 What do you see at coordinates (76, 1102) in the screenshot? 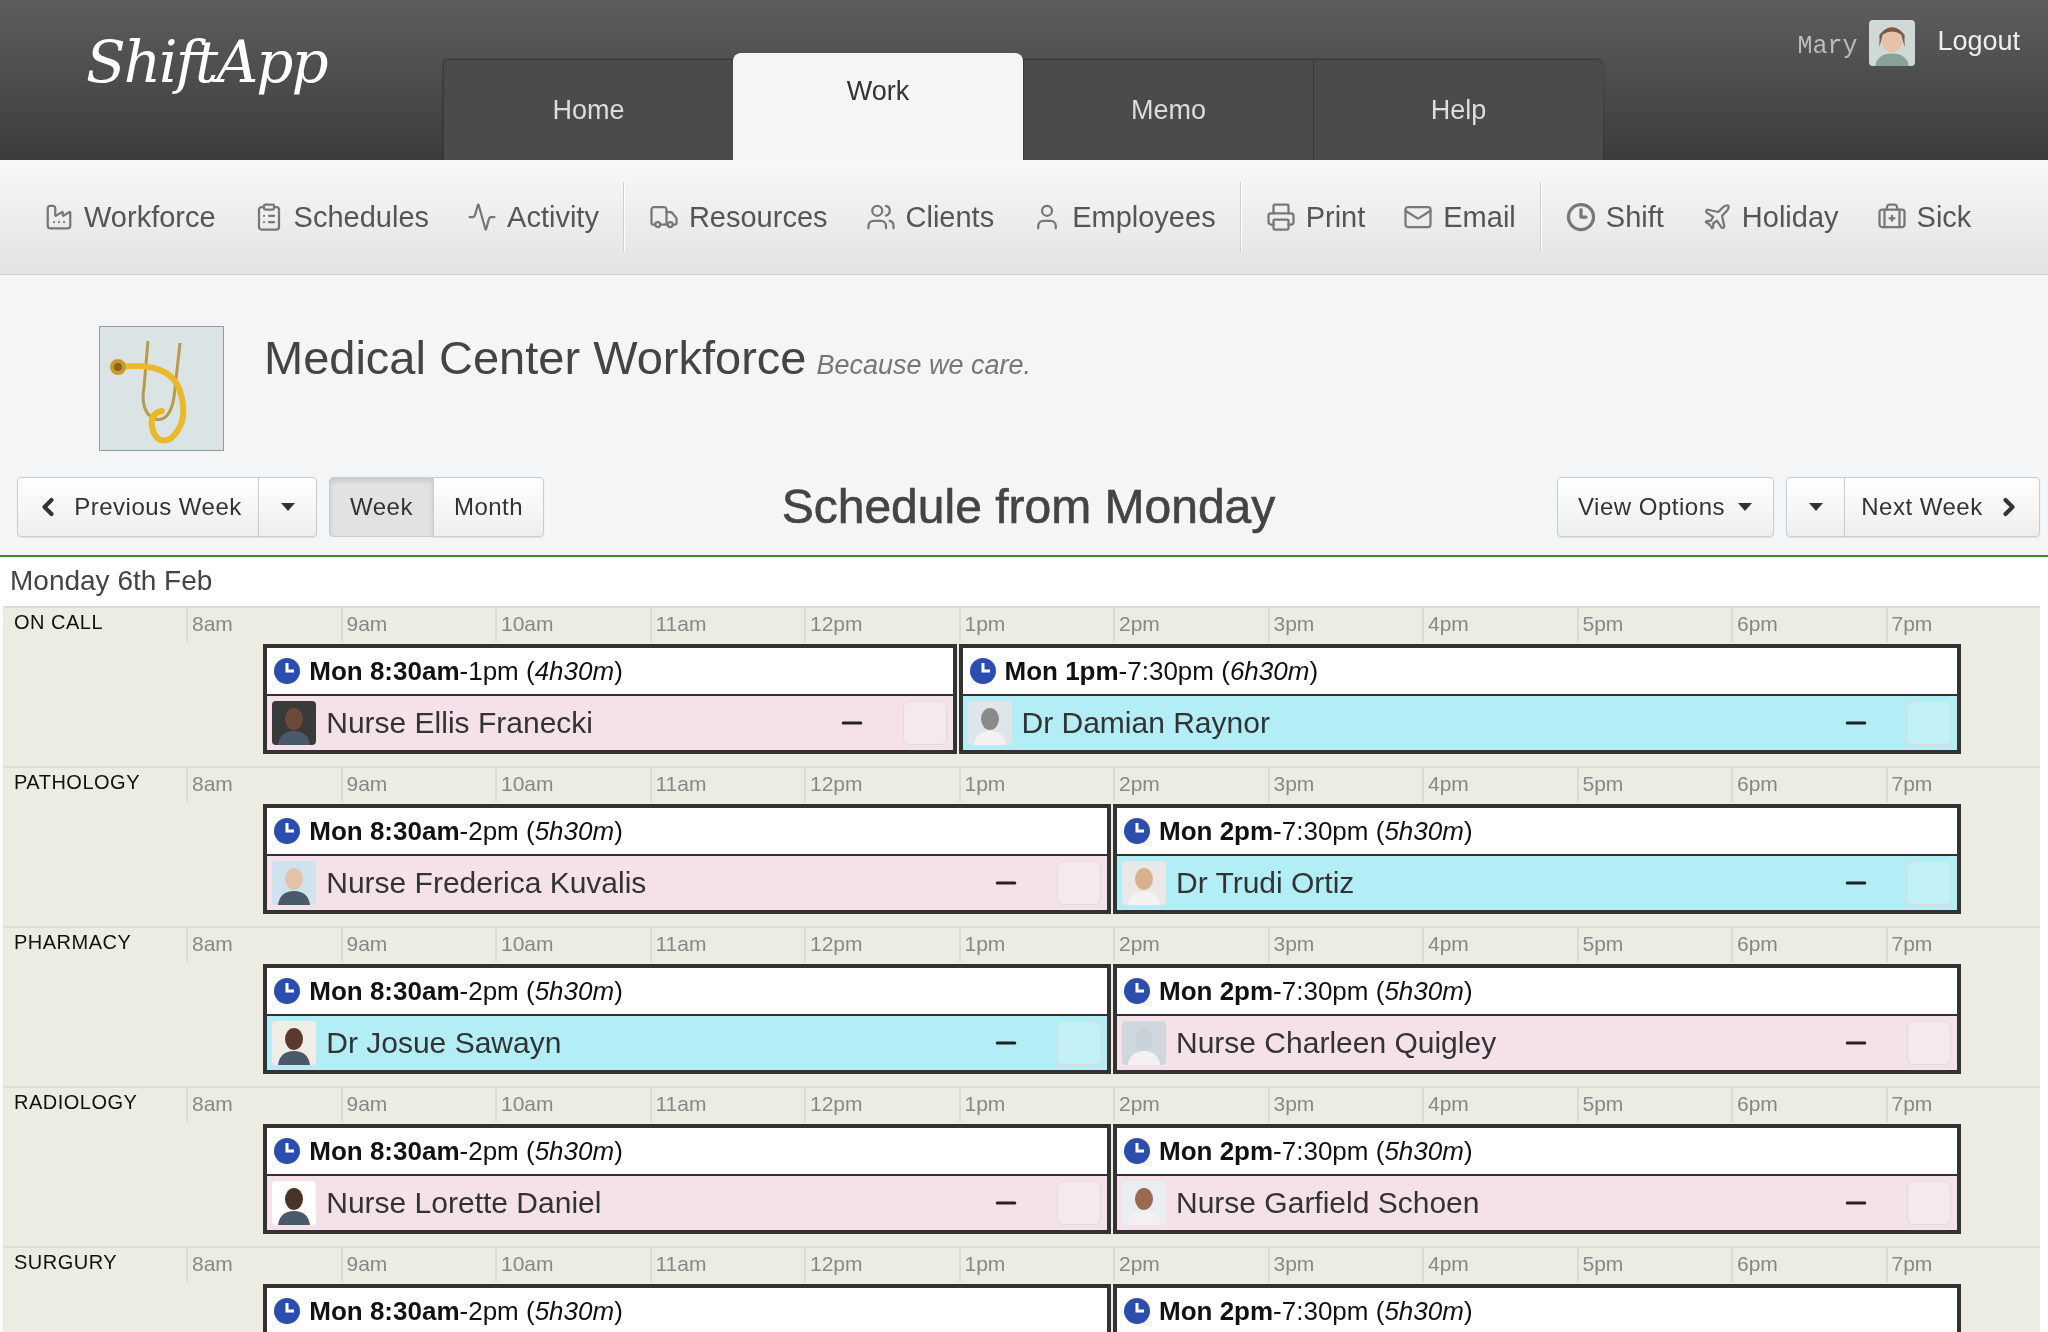
I see `section-label: RADIOLOGY` at bounding box center [76, 1102].